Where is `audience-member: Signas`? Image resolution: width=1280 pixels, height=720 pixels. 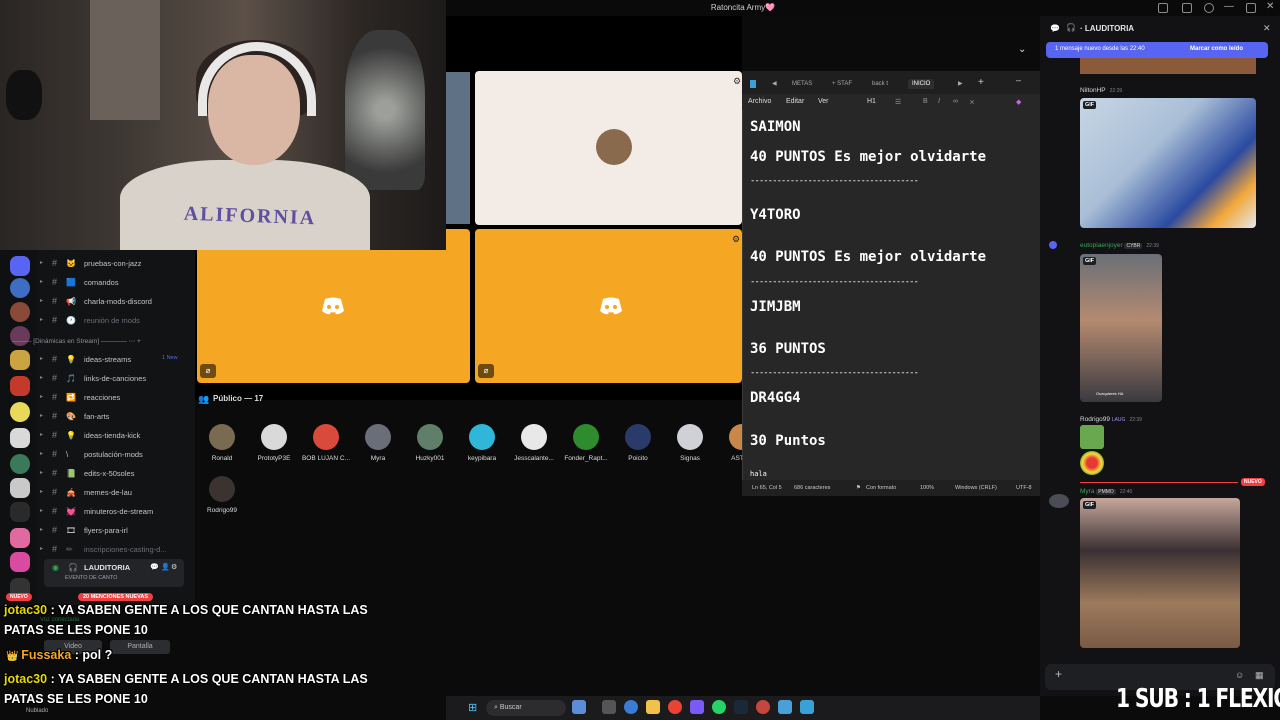 audience-member: Signas is located at coordinates (690, 443).